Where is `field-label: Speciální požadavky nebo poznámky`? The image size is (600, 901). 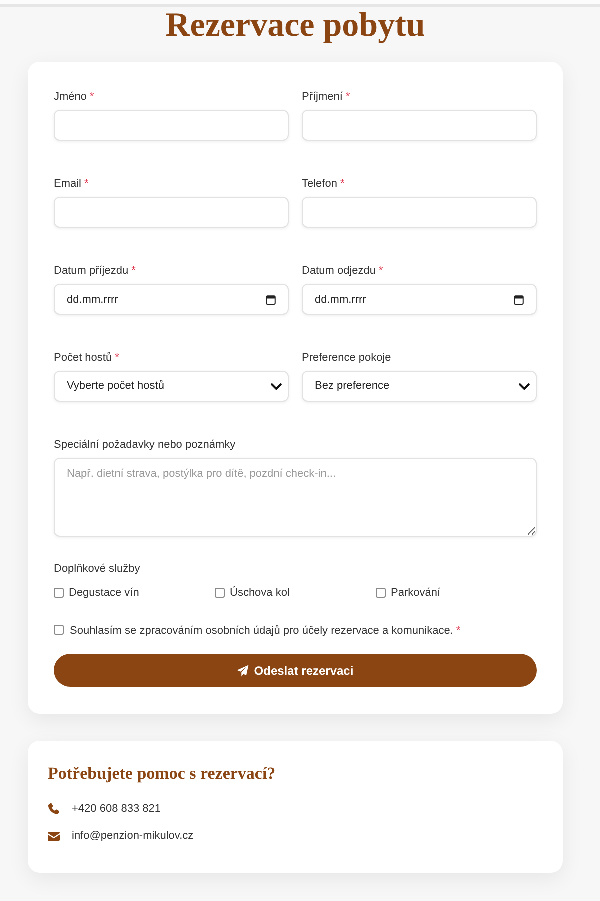
field-label: Speciální požadavky nebo poznámky is located at coordinates (145, 445).